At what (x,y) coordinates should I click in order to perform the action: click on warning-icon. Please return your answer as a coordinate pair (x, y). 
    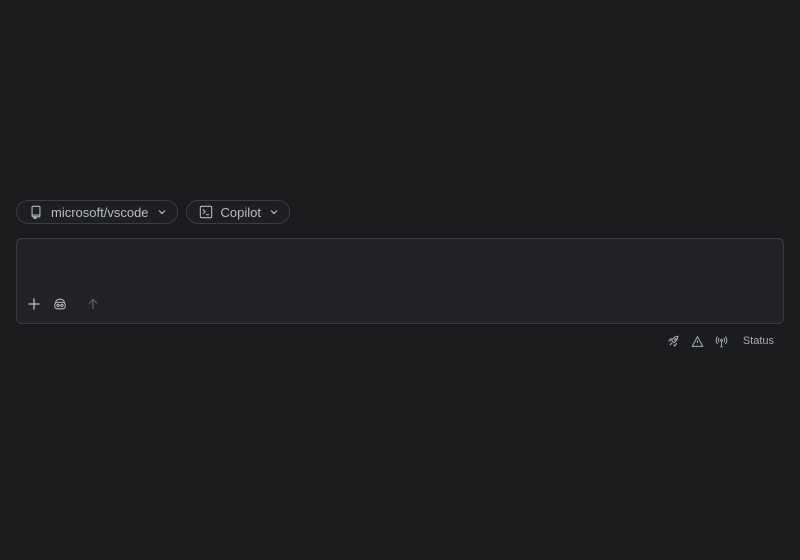
    Looking at the image, I should click on (698, 341).